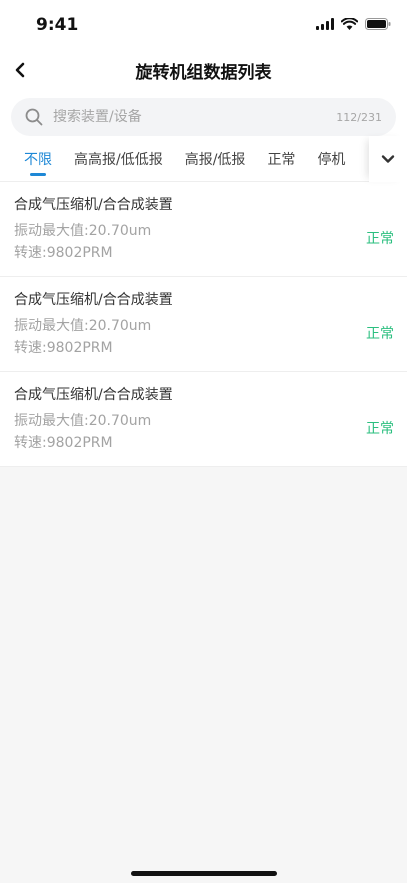 Image resolution: width=407 pixels, height=883 pixels. What do you see at coordinates (215, 159) in the screenshot?
I see `tab-high-low-alarm: 高报/低报` at bounding box center [215, 159].